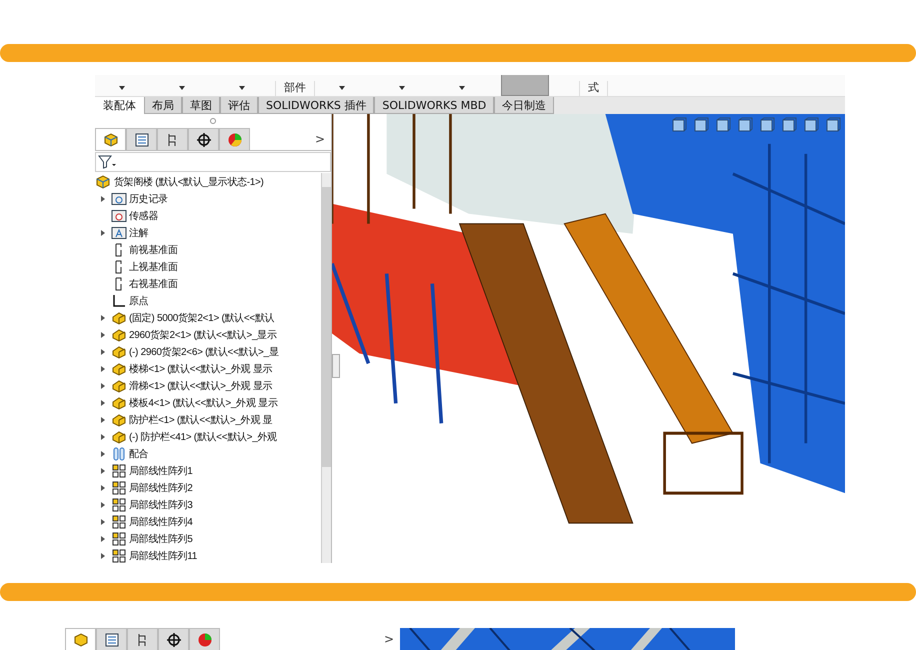 Image resolution: width=916 pixels, height=650 pixels. Describe the element at coordinates (434, 105) in the screenshot. I see `ribbon-tab: SOLIDWORKS MBD` at that location.